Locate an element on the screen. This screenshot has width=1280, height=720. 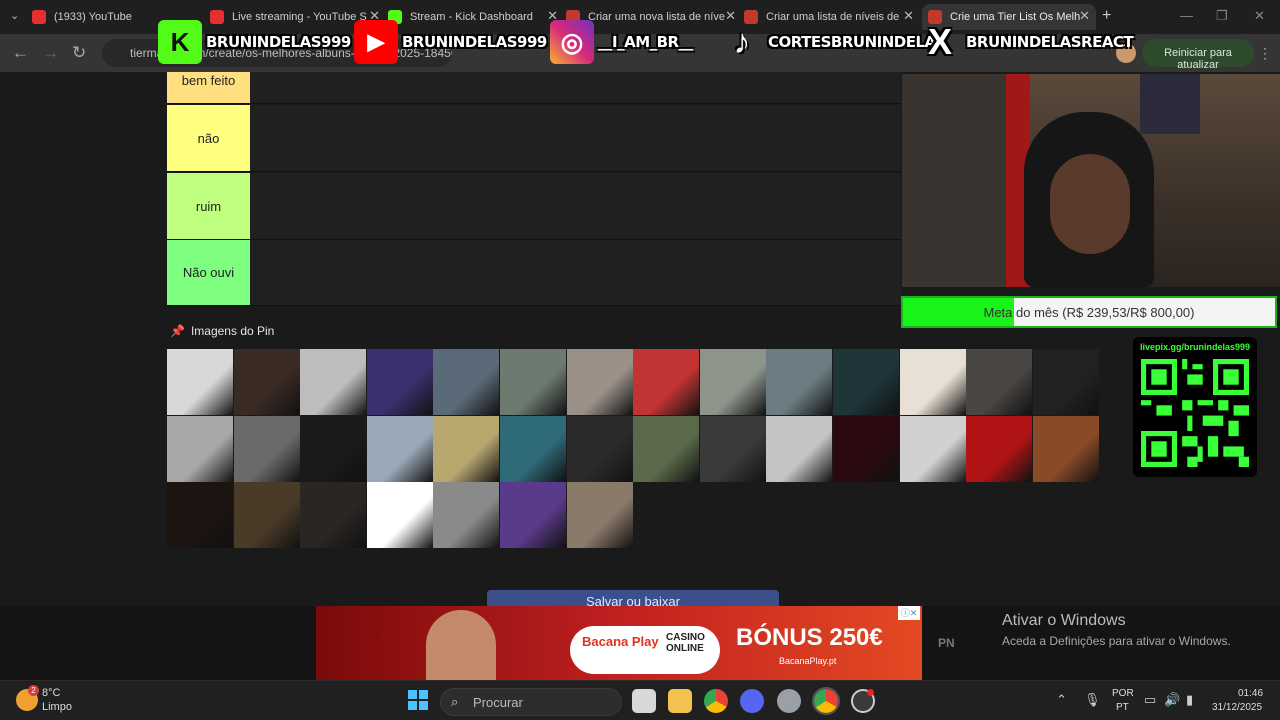
social-tiktok: ♪ CORTESBRUNINDELAS is located at coordinates (833, 42).